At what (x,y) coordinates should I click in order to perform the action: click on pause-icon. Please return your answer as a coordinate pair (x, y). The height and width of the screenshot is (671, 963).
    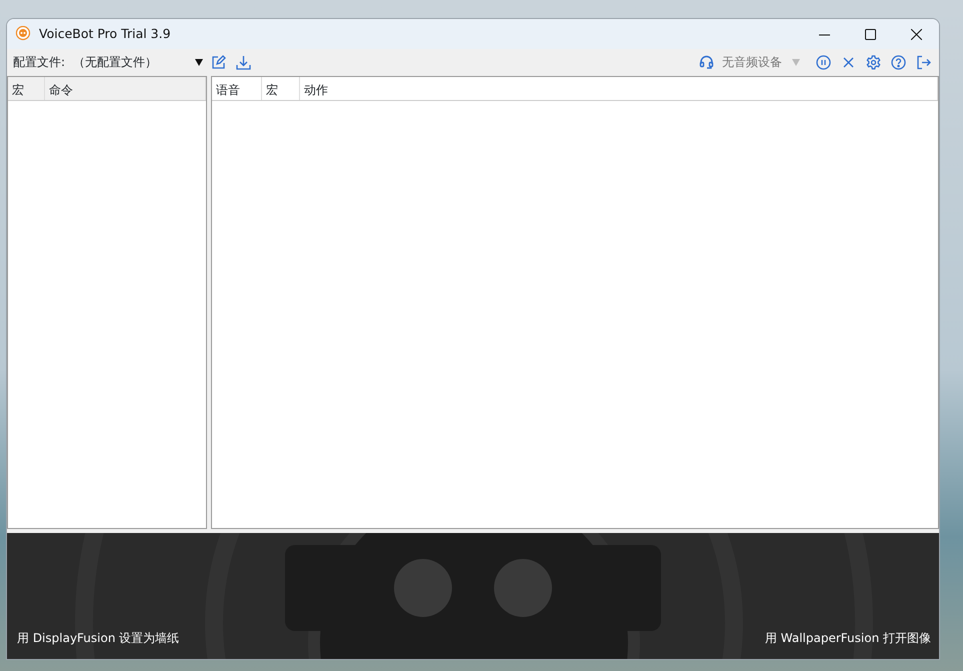
    Looking at the image, I should click on (823, 62).